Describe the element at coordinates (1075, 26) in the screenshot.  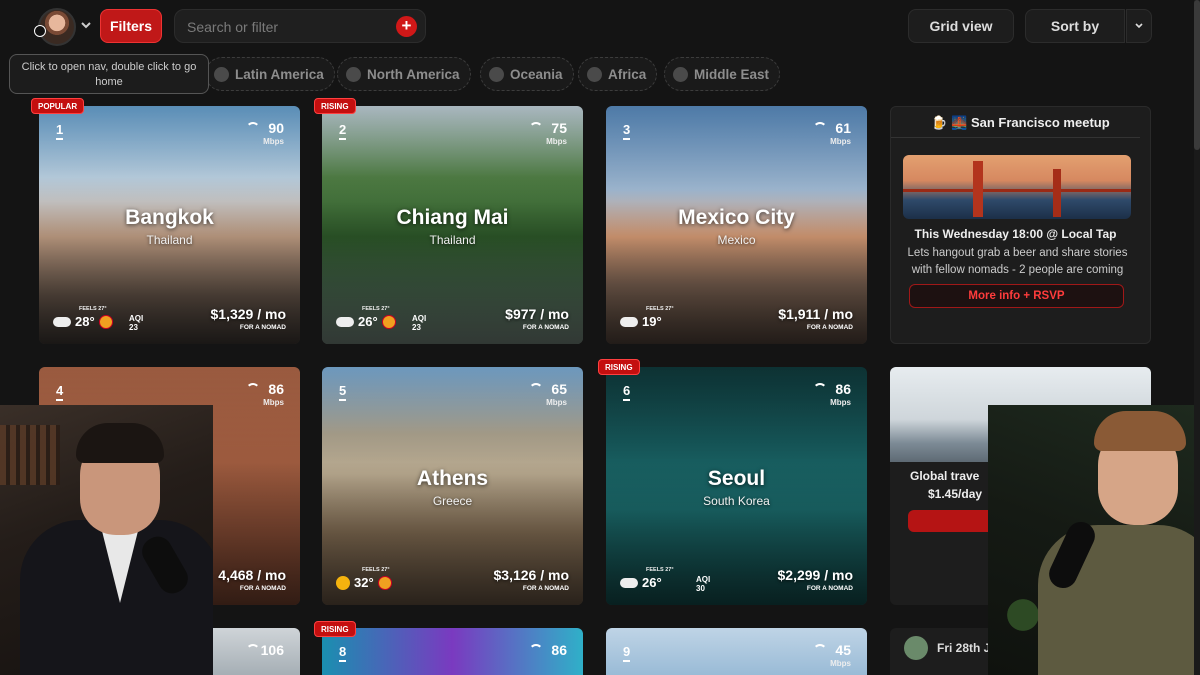
I see `sort-by-button: Sort by` at that location.